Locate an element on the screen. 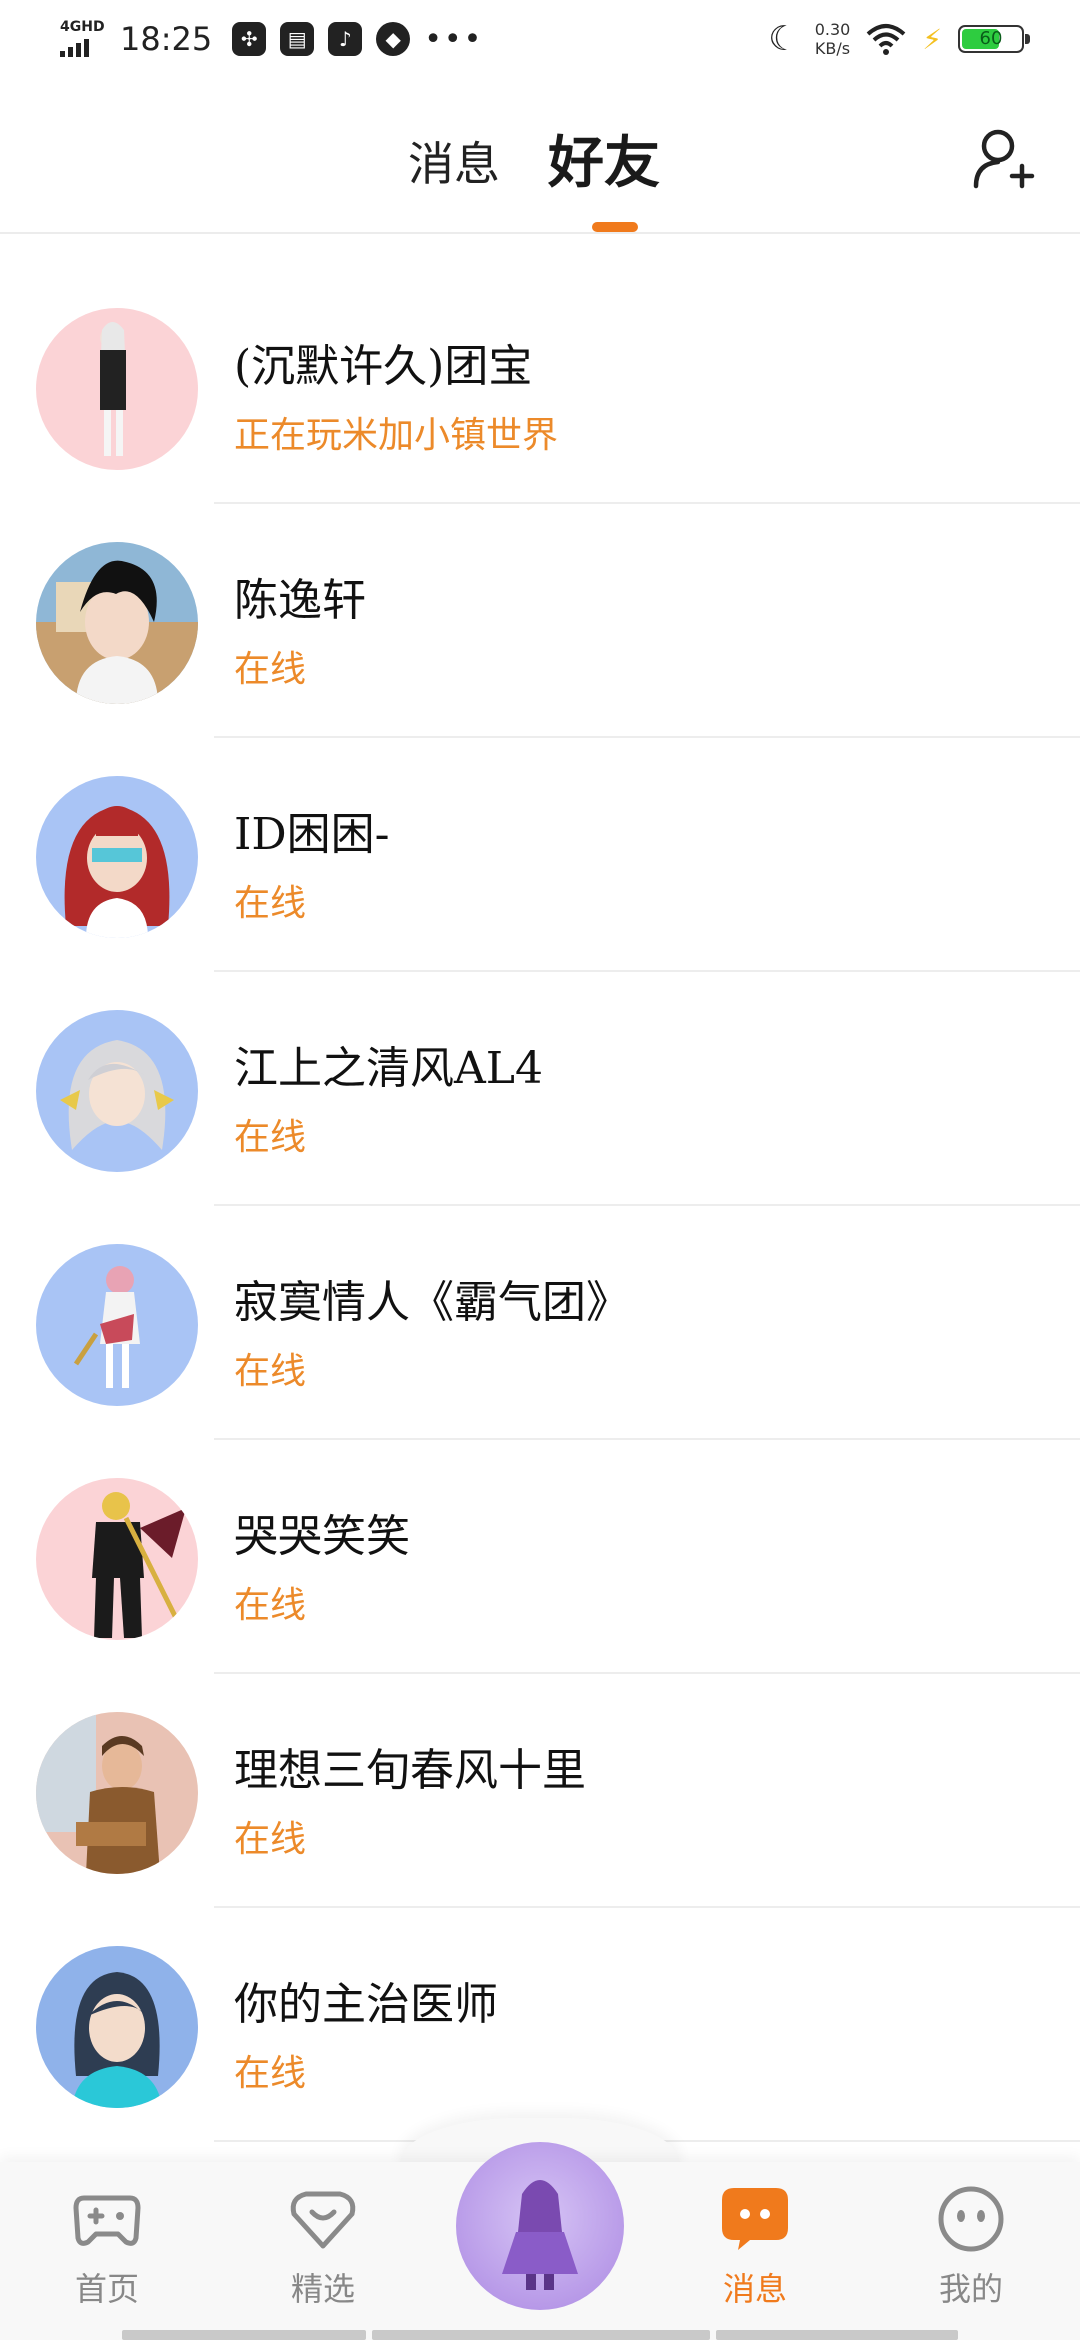 This screenshot has height=2340, width=1080. friend-name: ID困困- is located at coordinates (312, 834).